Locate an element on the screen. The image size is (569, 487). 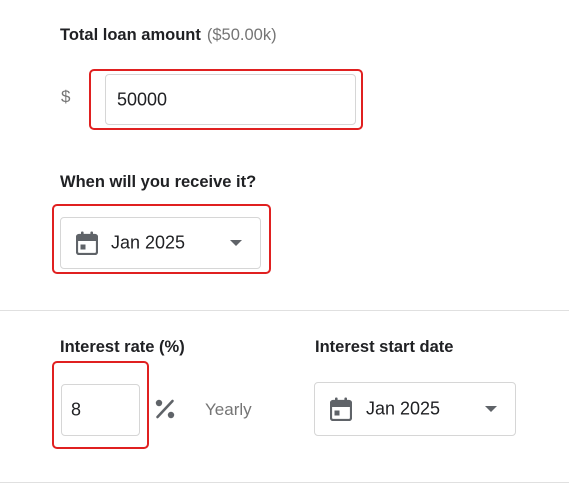
receive-date-value: Jan 2025 is located at coordinates (148, 242).